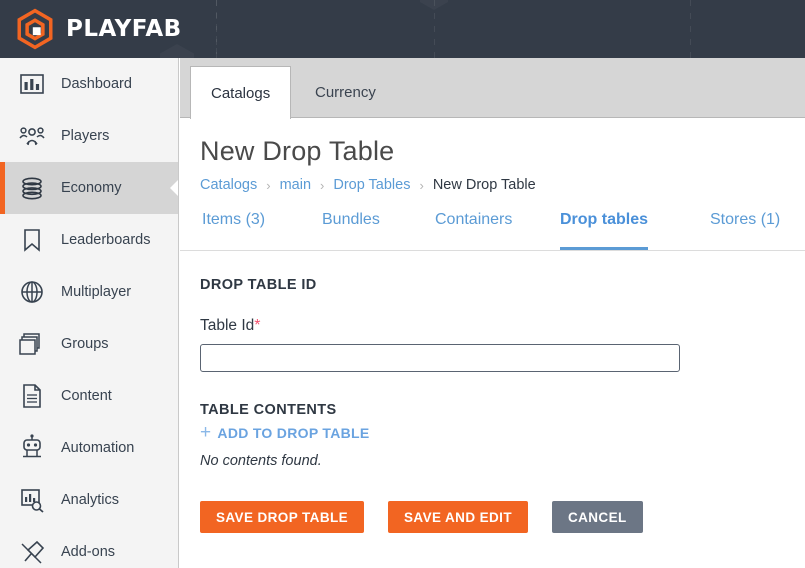  Describe the element at coordinates (293, 433) in the screenshot. I see `add-to-drop-table-label: ADD TO DROP TABLE` at that location.